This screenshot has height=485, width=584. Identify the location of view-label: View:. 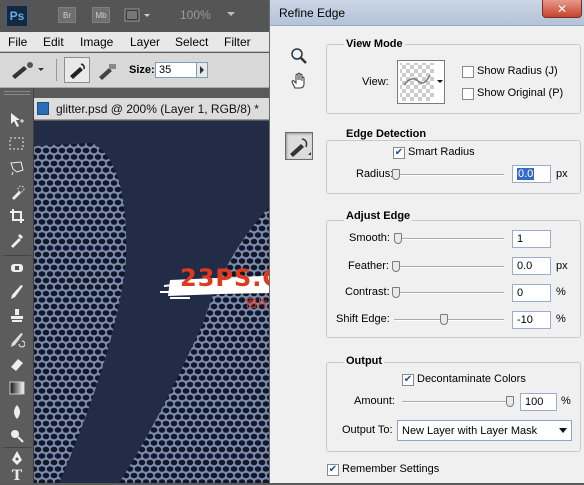
(375, 82).